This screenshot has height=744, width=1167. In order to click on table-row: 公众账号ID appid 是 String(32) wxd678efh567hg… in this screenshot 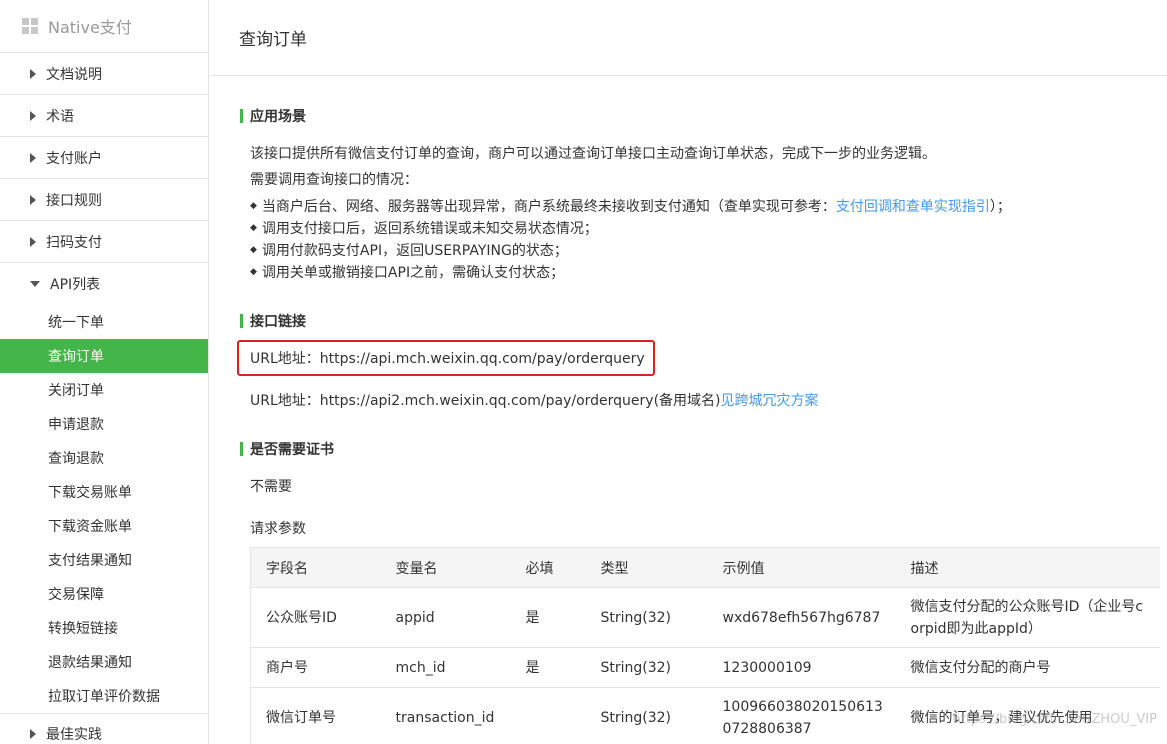, I will do `click(705, 617)`.